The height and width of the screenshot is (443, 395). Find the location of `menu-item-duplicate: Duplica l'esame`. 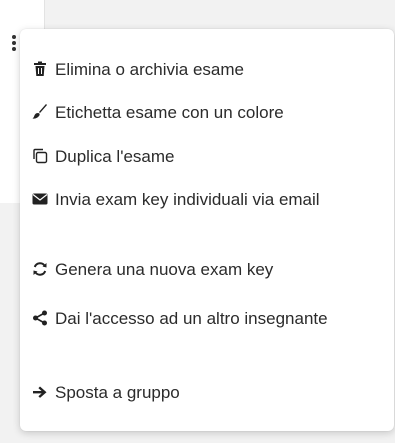

menu-item-duplicate: Duplica l'esame is located at coordinates (207, 156).